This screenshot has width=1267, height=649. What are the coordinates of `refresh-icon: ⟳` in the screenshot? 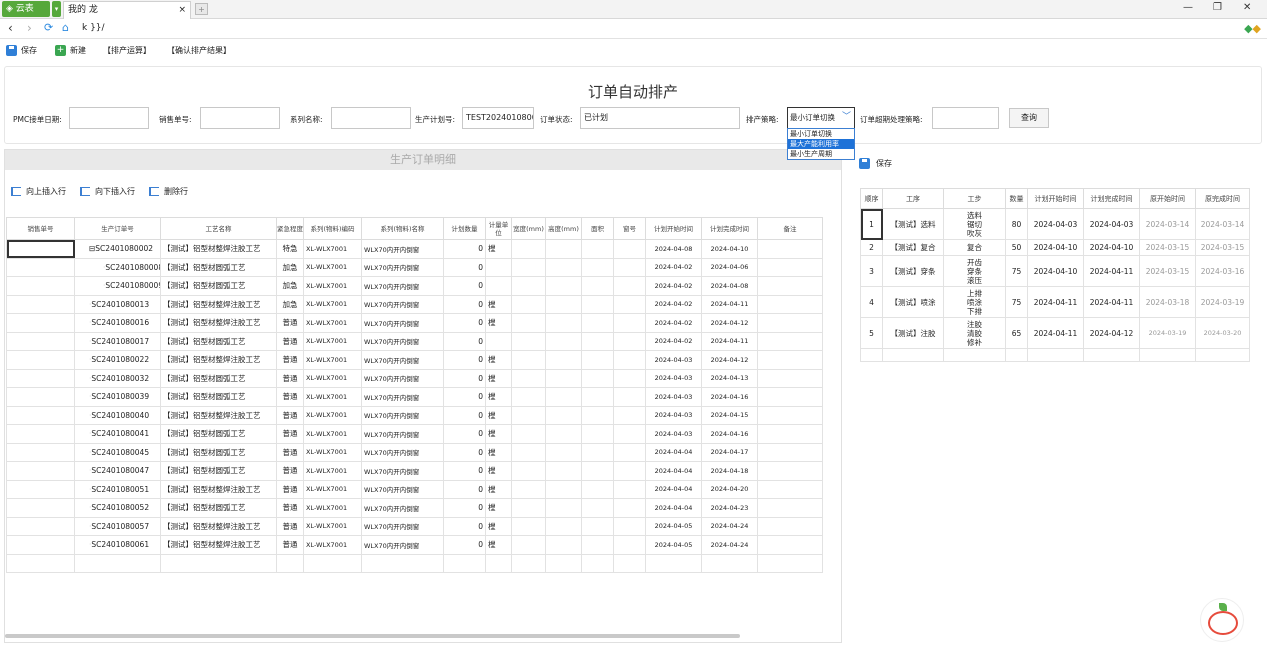 It's located at (48, 27).